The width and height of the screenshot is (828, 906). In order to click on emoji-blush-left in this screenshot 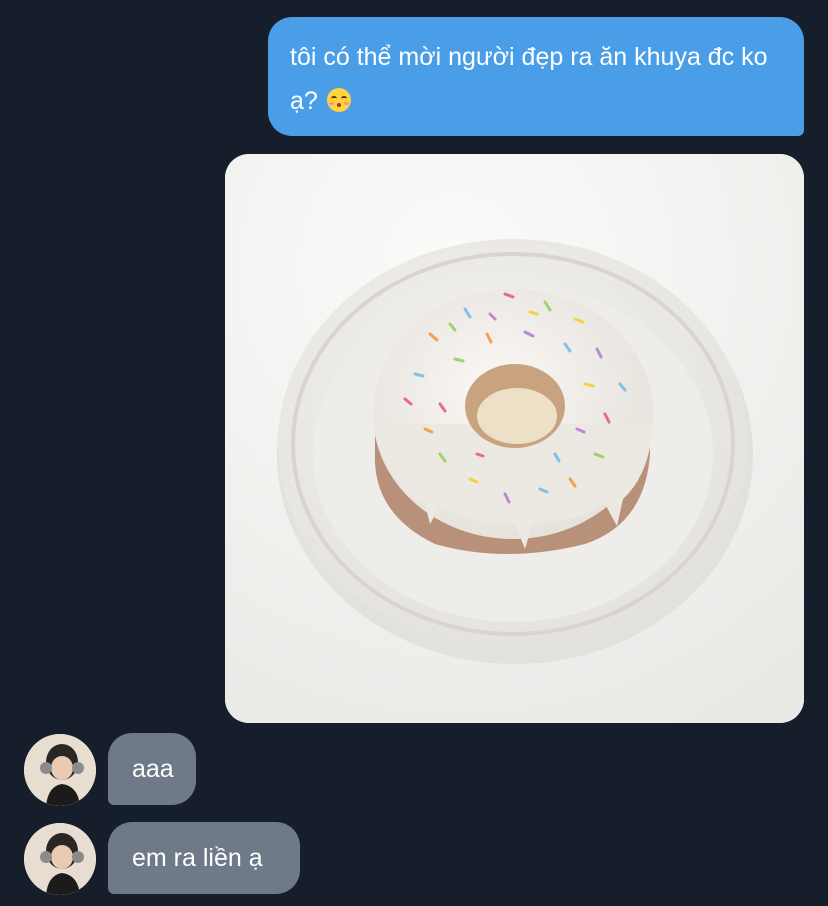, I will do `click(331, 103)`.